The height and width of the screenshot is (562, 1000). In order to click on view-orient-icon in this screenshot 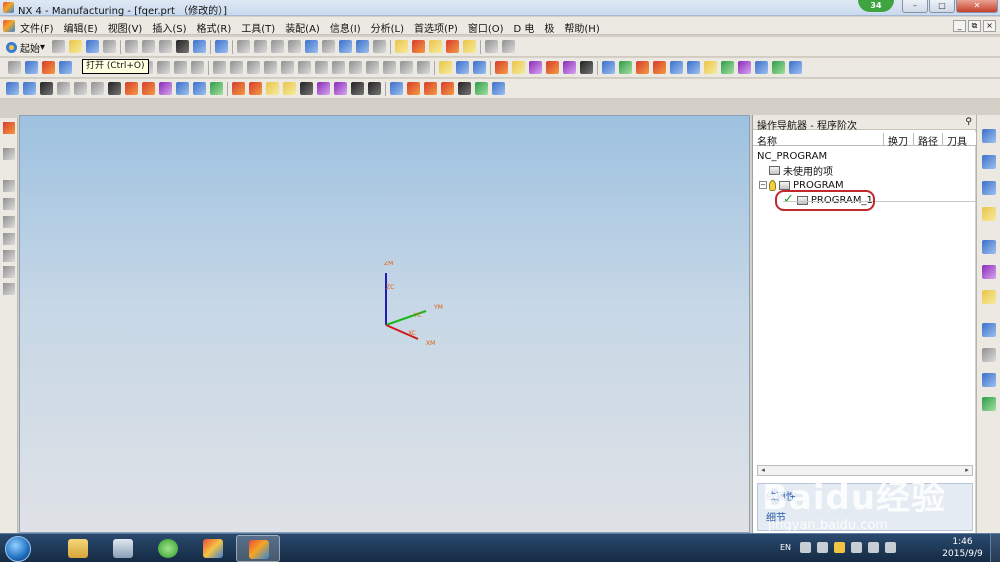, I will do `click(362, 46)`.